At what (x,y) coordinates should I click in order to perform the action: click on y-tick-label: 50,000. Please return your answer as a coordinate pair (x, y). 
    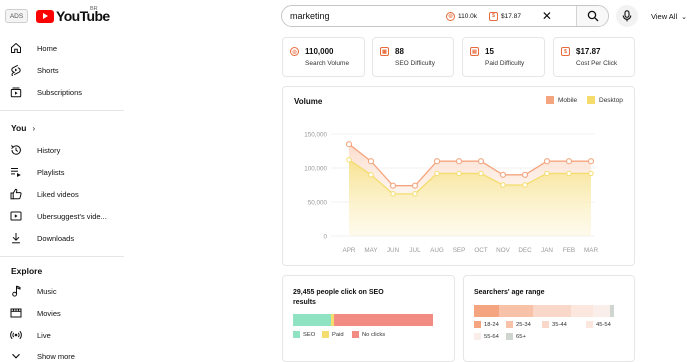
    Looking at the image, I should click on (318, 202).